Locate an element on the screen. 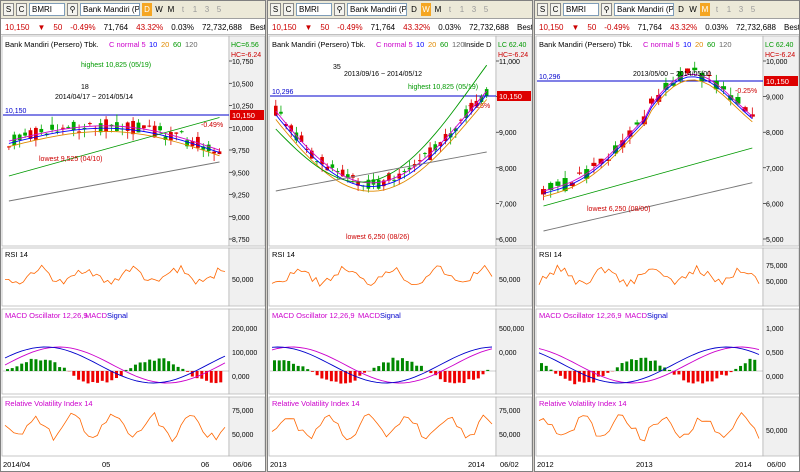 Image resolution: width=800 pixels, height=472 pixels. side-pct: -0.49% is located at coordinates (212, 125).